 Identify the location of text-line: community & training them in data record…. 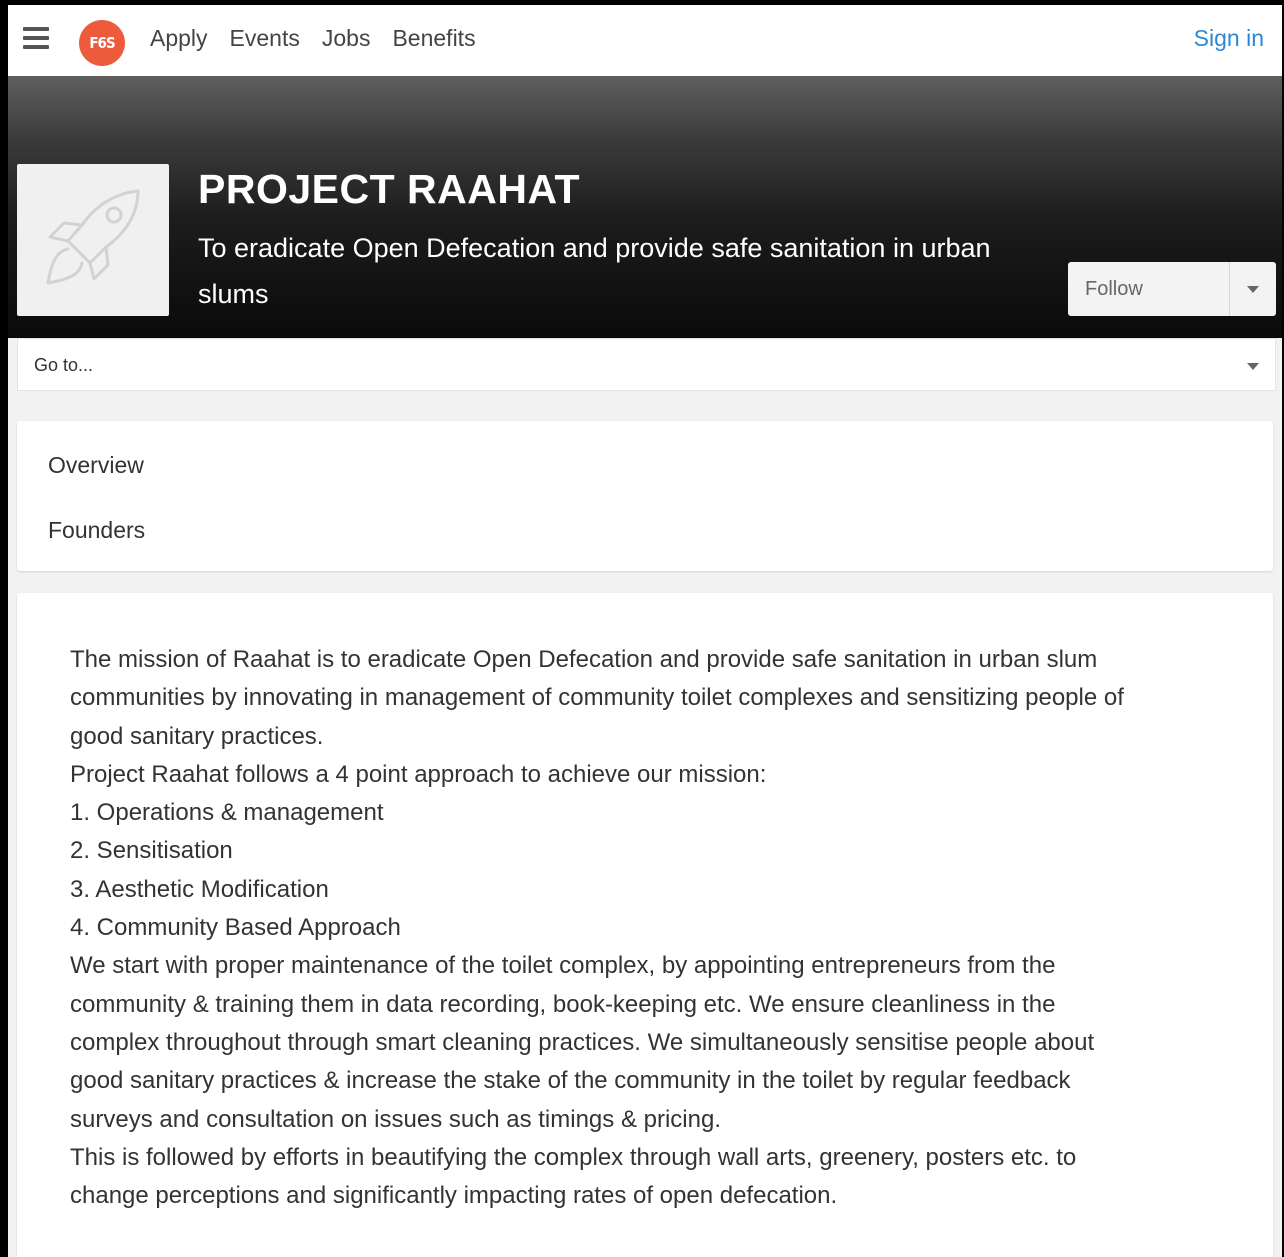
(563, 1004).